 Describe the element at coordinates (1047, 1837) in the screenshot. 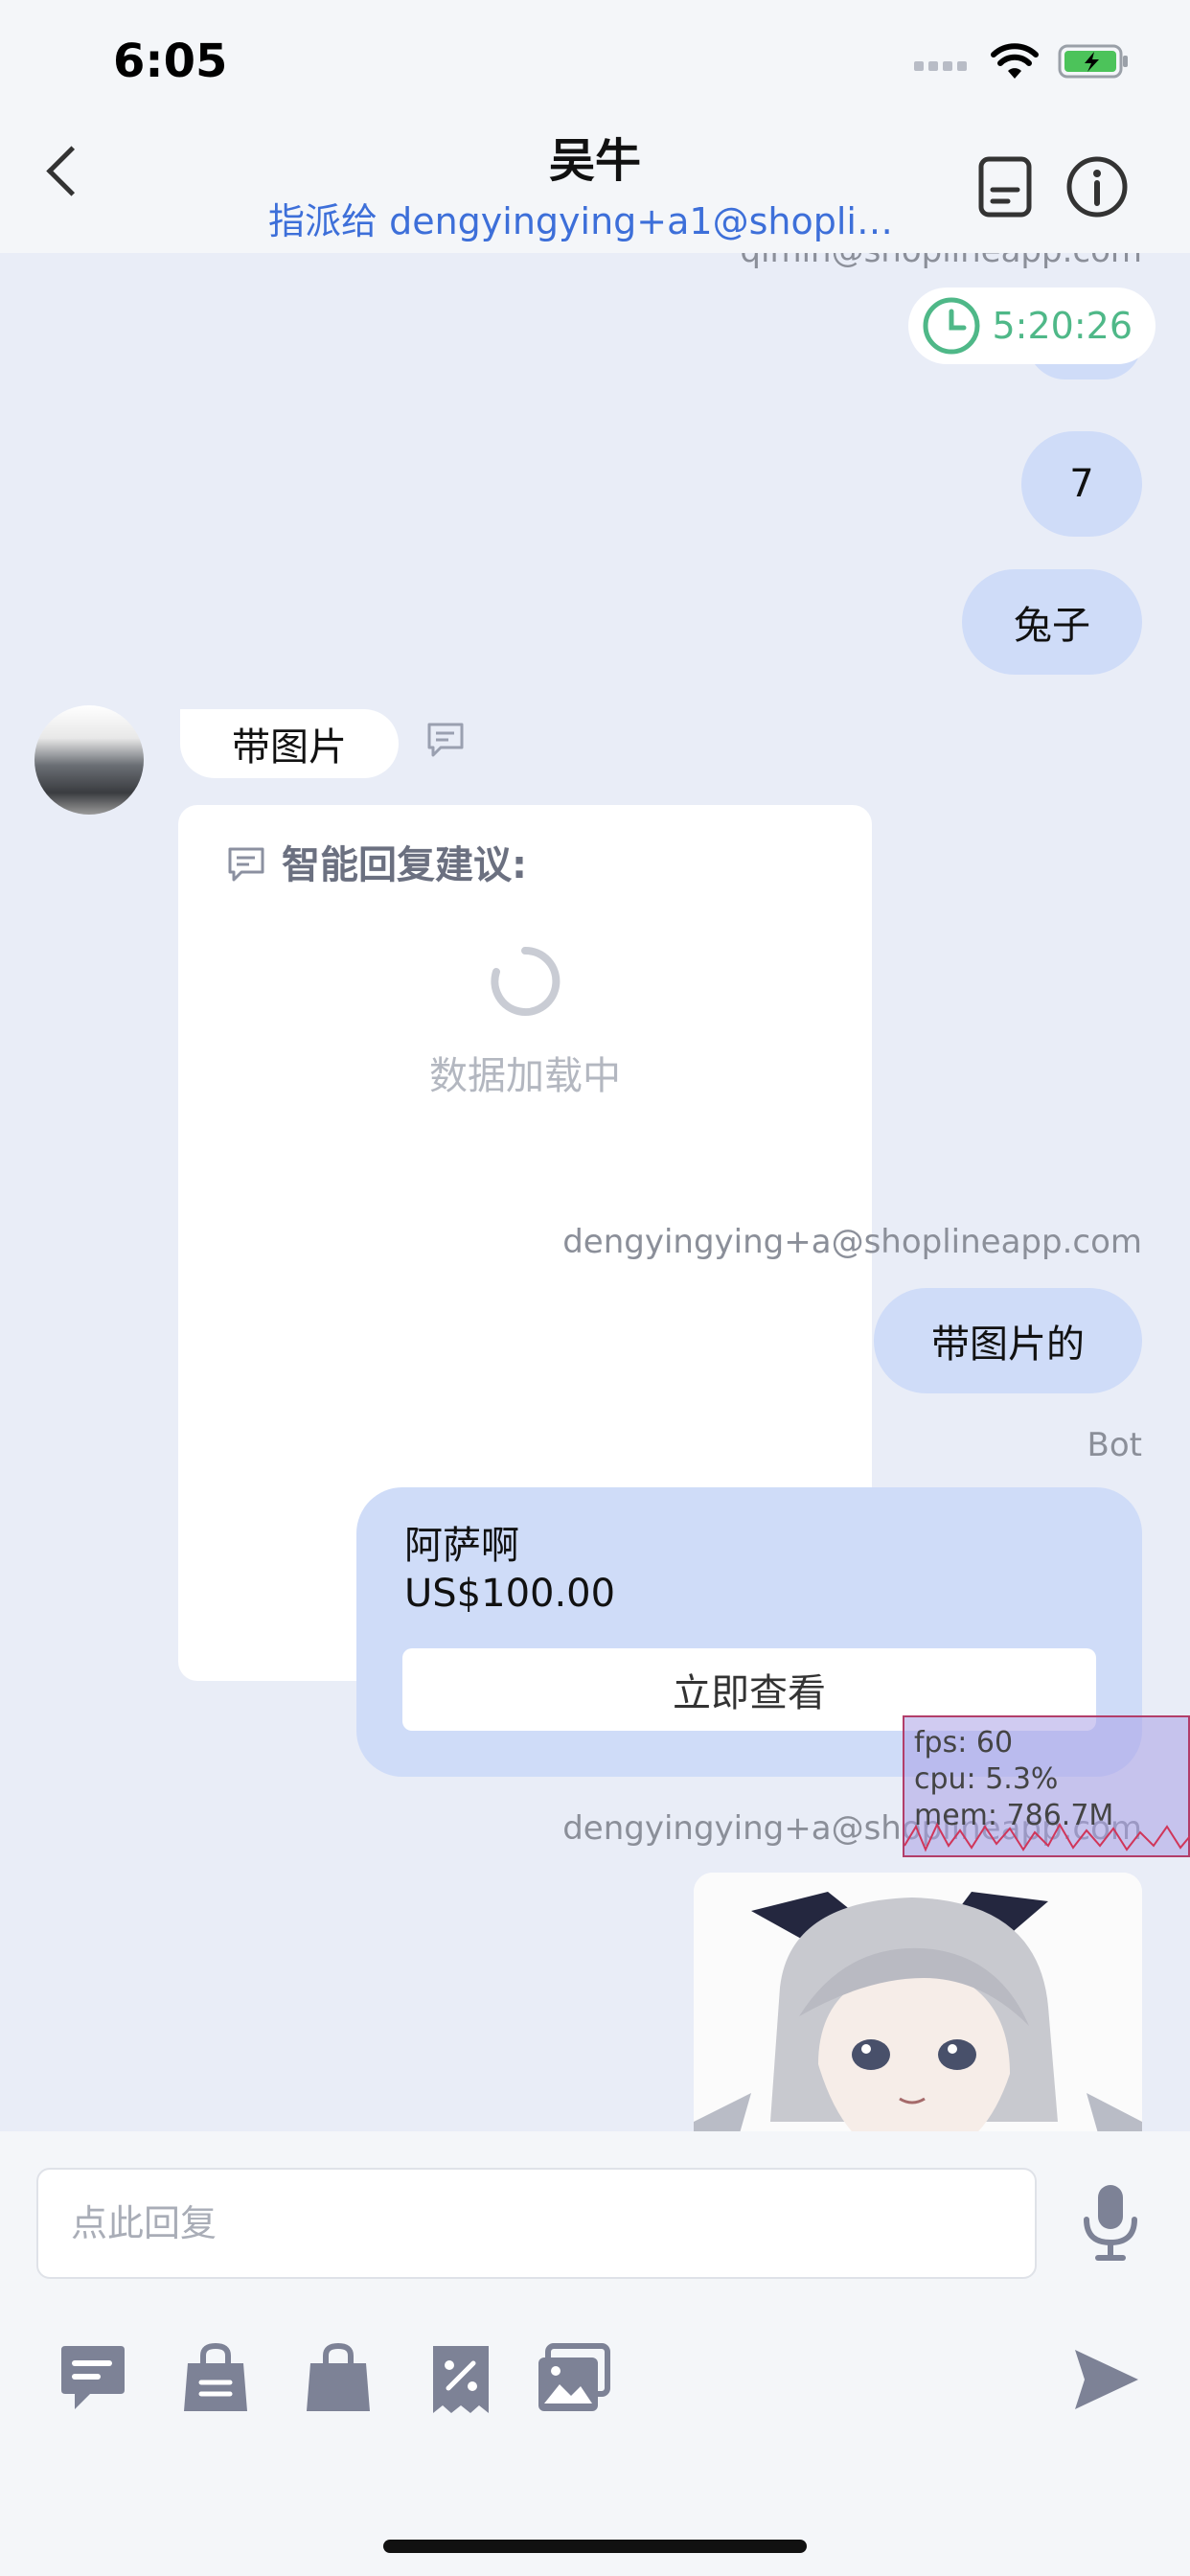

I see `perf-graph` at that location.